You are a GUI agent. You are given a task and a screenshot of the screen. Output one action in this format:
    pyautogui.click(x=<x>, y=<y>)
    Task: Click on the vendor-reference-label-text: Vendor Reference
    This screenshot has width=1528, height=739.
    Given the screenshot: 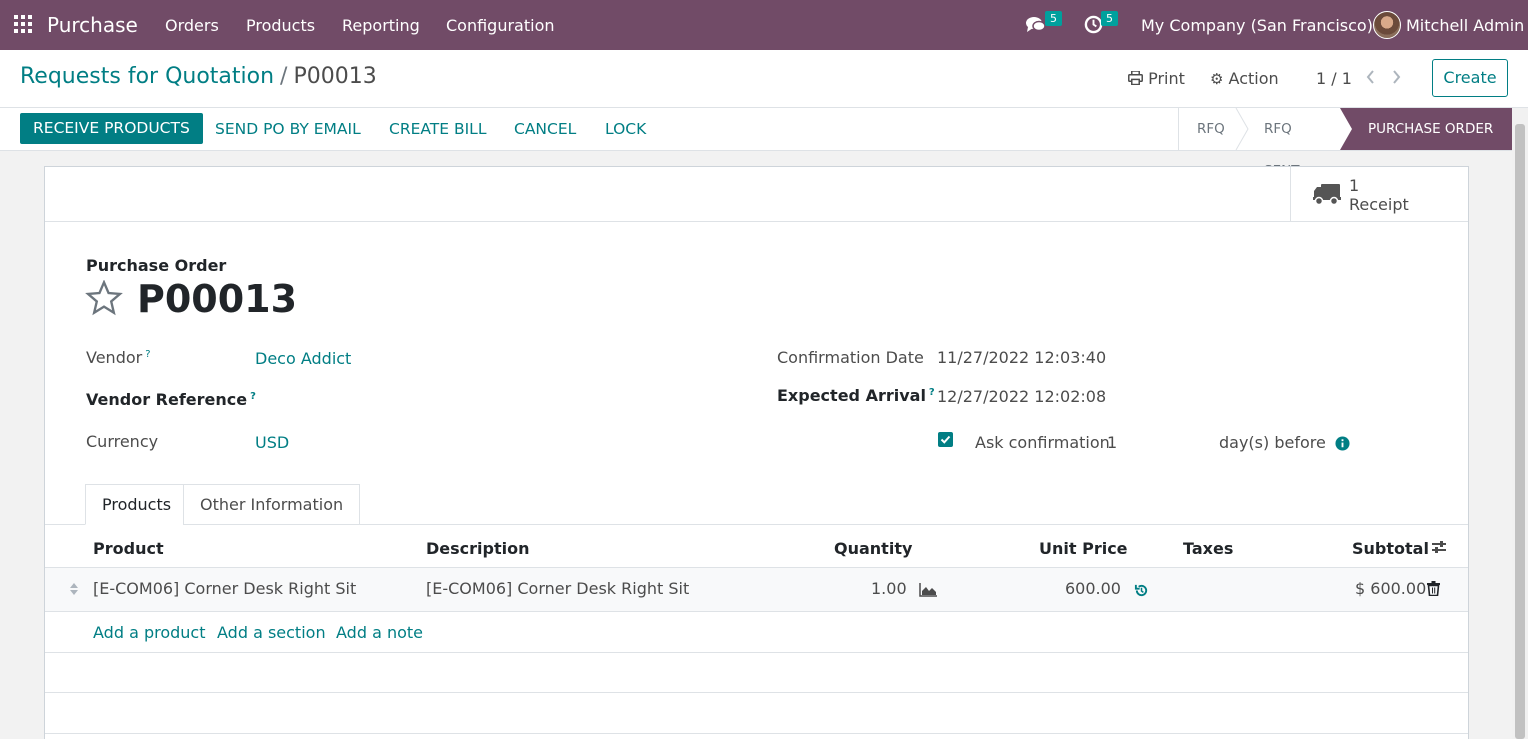 What is the action you would take?
    pyautogui.click(x=167, y=399)
    